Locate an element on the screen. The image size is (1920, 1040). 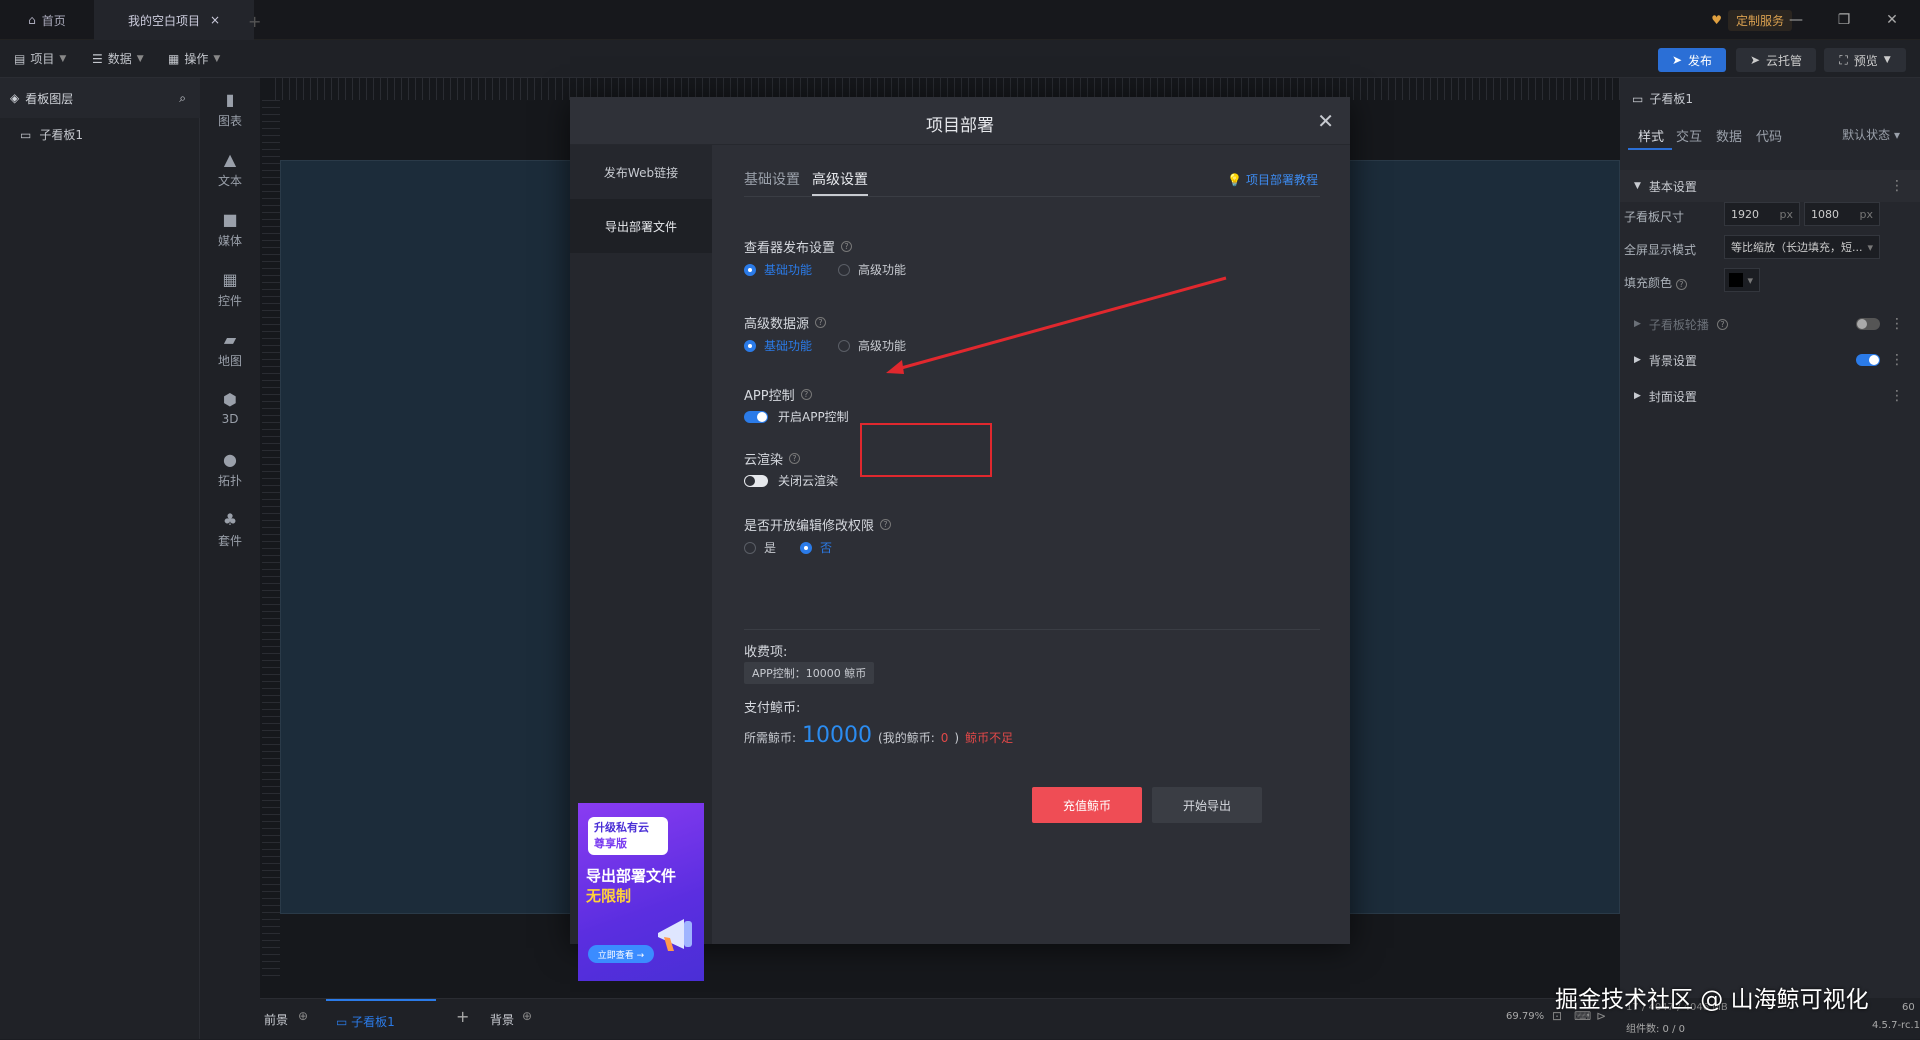
close-window-icon: ✕ is located at coordinates (1892, 20).